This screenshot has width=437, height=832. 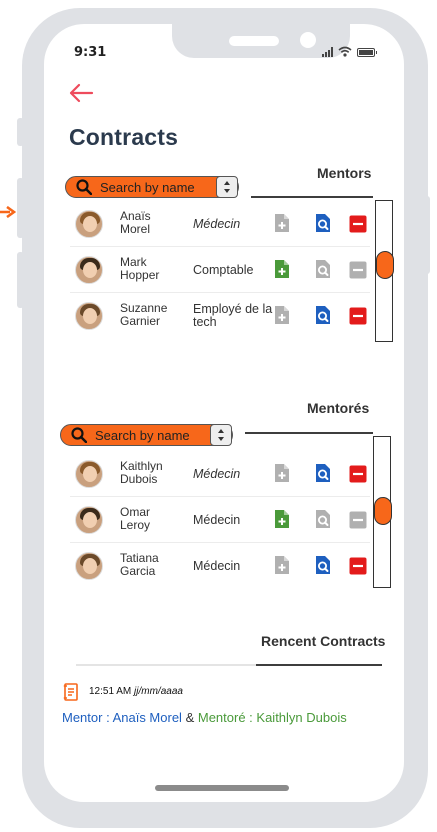 I want to click on person-name: Anaïs Morel, so click(x=135, y=222).